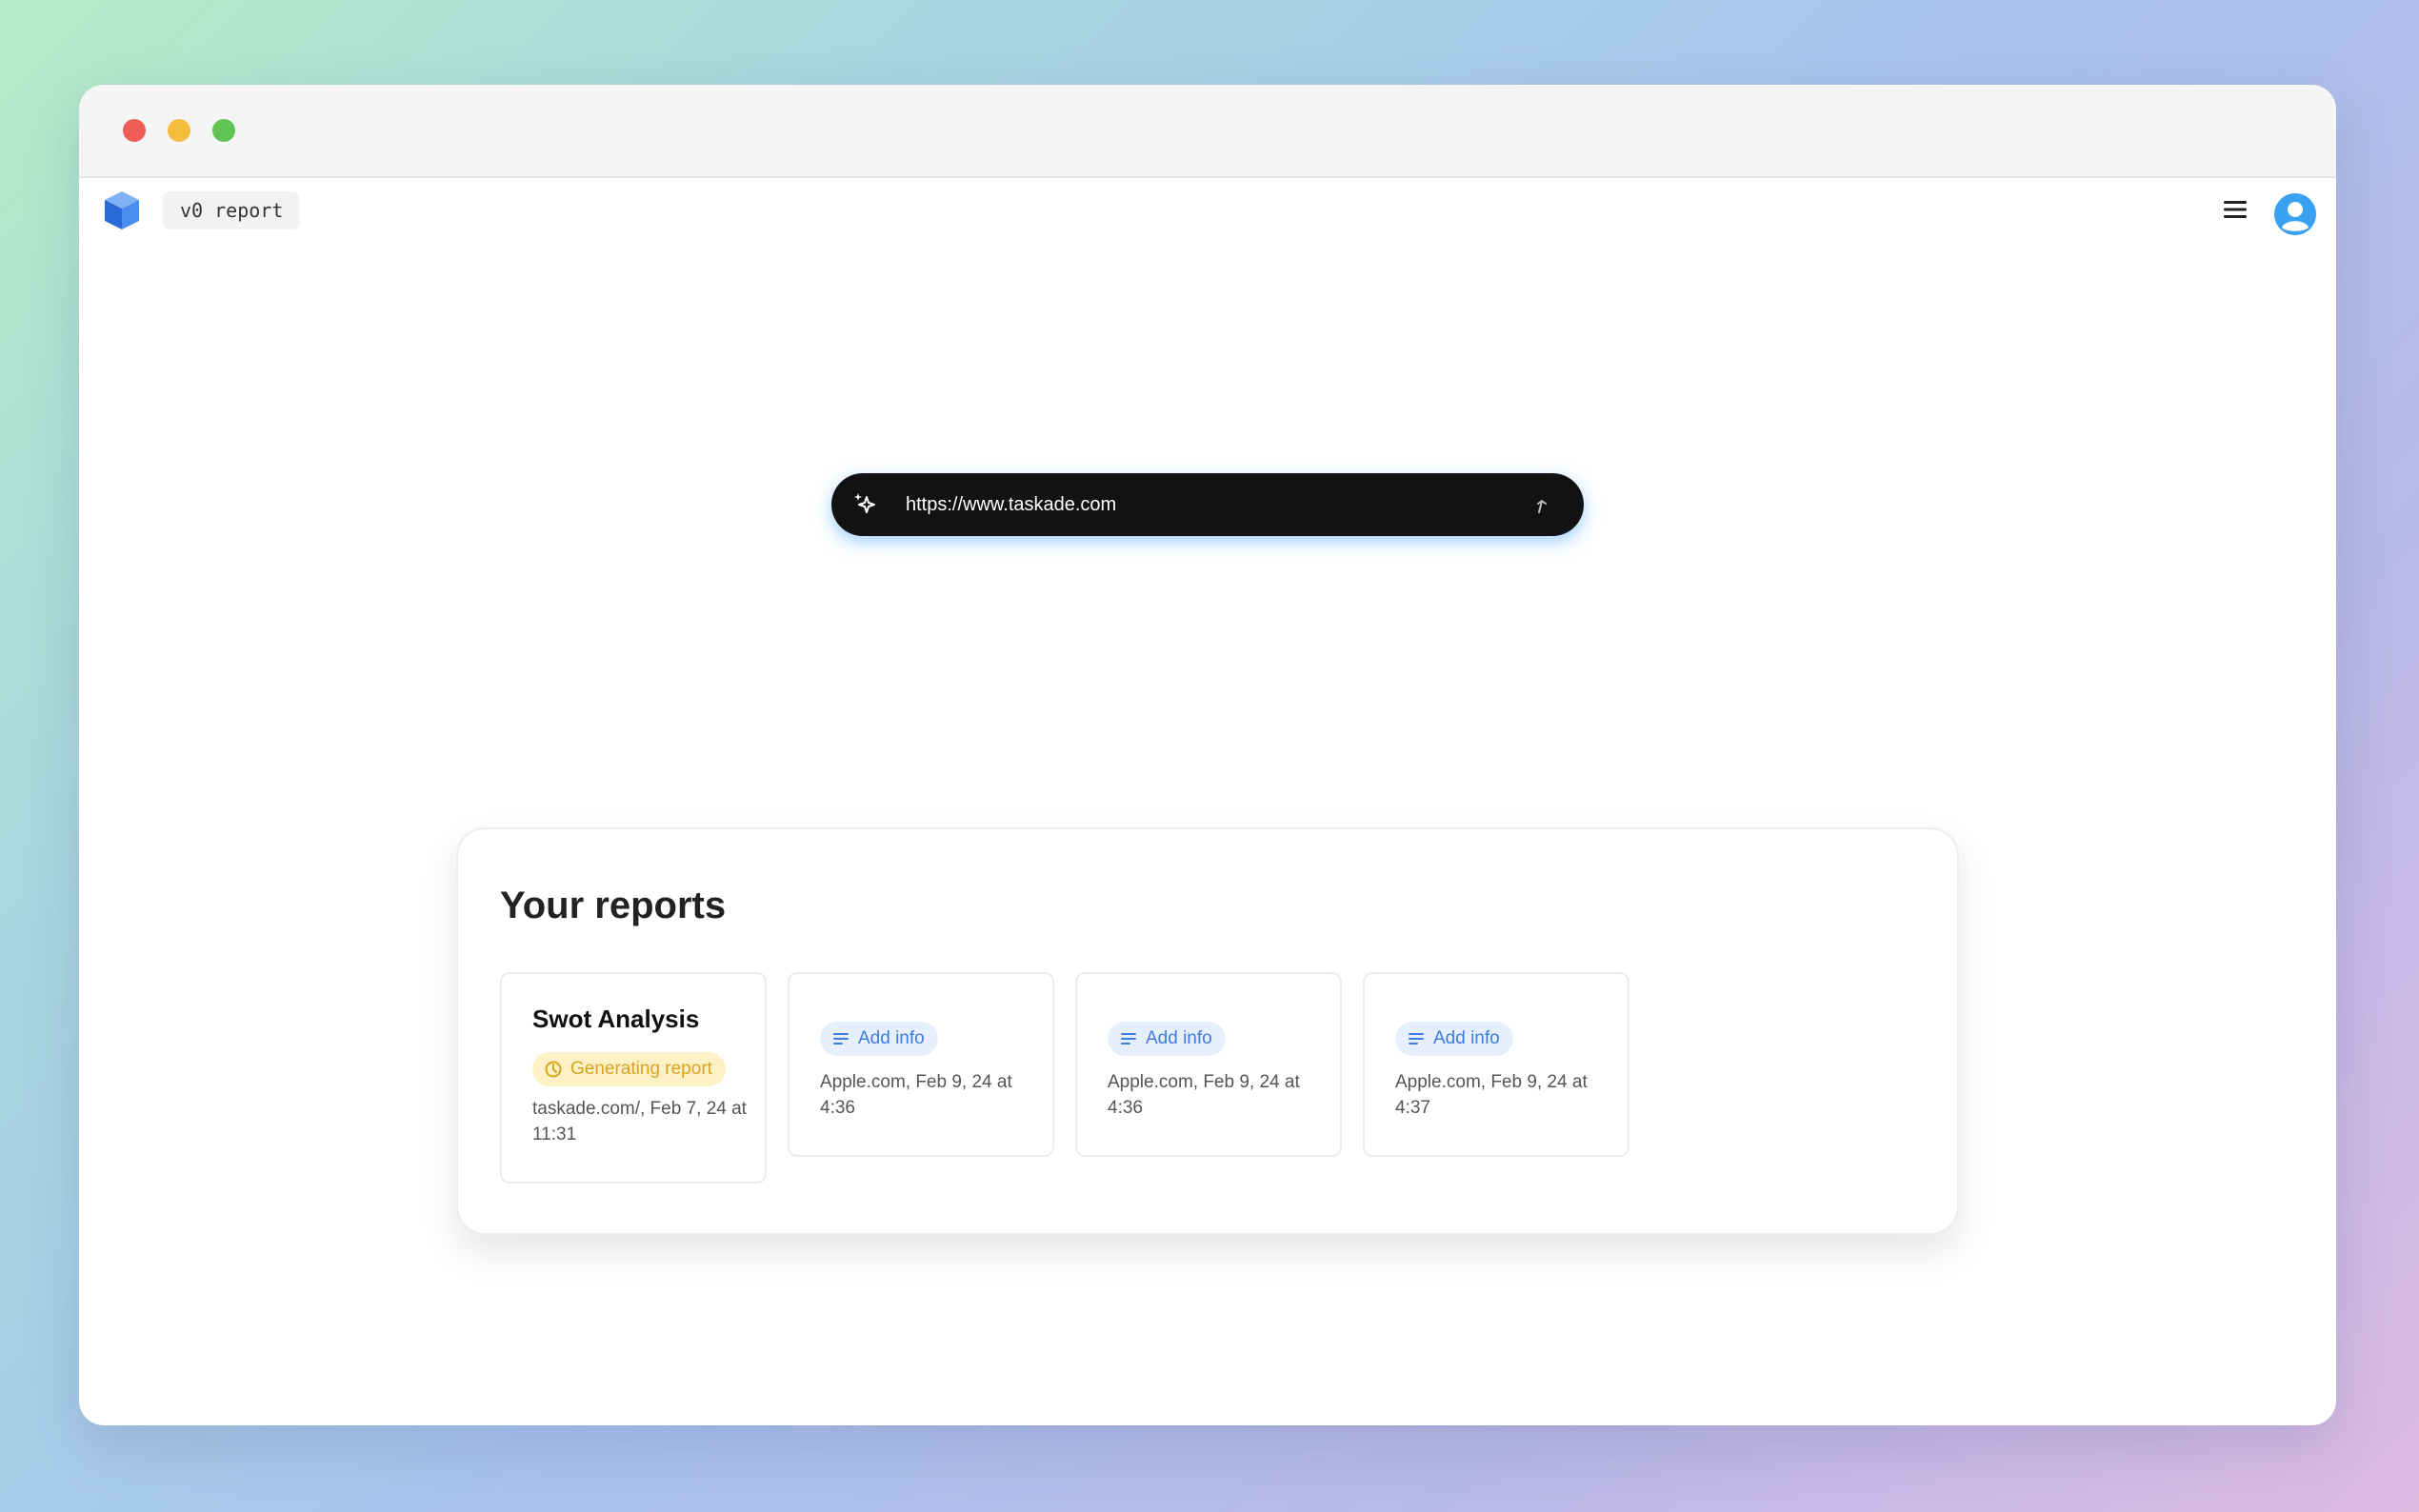  Describe the element at coordinates (1491, 1095) in the screenshot. I see `report-card-meta: Apple.com, Feb 9, 24 at 4:37` at that location.